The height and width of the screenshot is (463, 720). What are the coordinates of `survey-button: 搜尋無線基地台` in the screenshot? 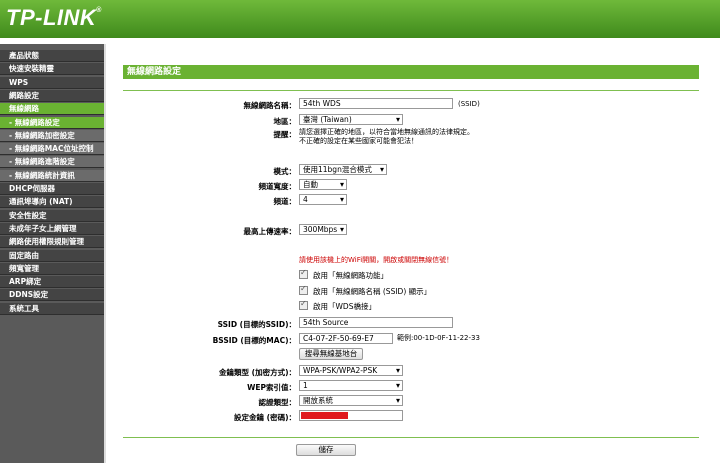 It's located at (331, 354).